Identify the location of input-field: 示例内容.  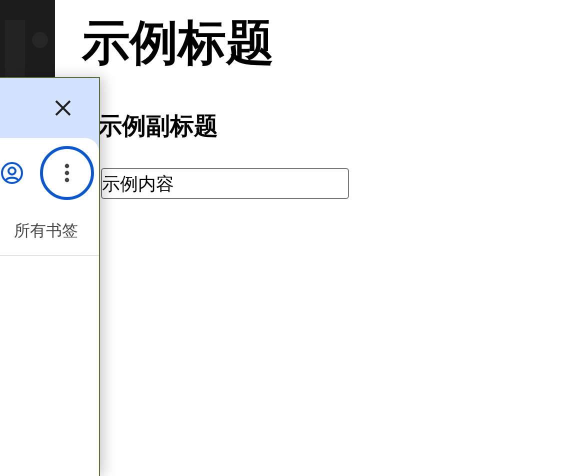
(225, 183).